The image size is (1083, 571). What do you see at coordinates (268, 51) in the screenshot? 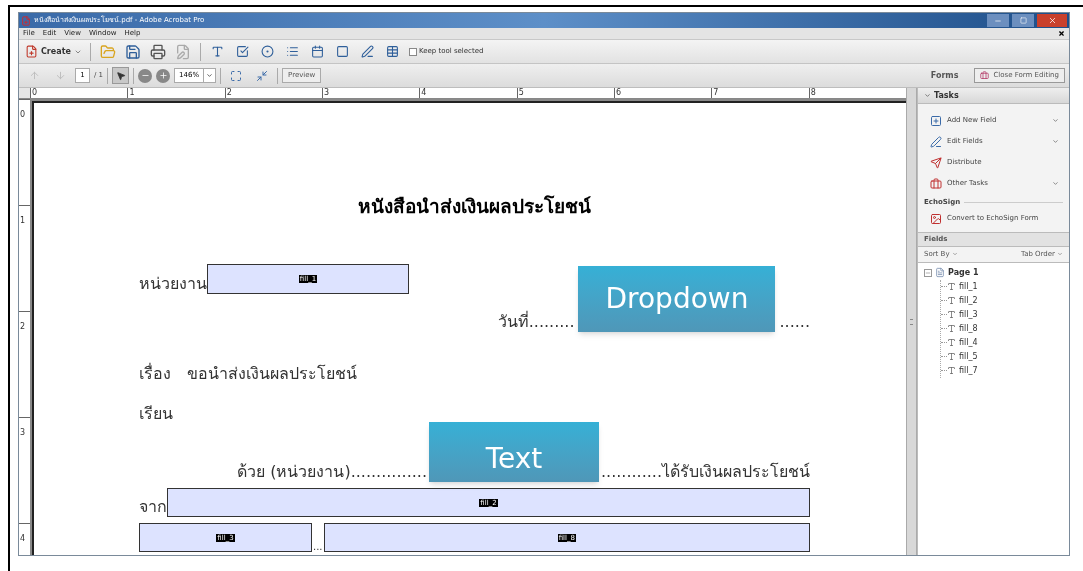
I see `radio-tool-icon` at bounding box center [268, 51].